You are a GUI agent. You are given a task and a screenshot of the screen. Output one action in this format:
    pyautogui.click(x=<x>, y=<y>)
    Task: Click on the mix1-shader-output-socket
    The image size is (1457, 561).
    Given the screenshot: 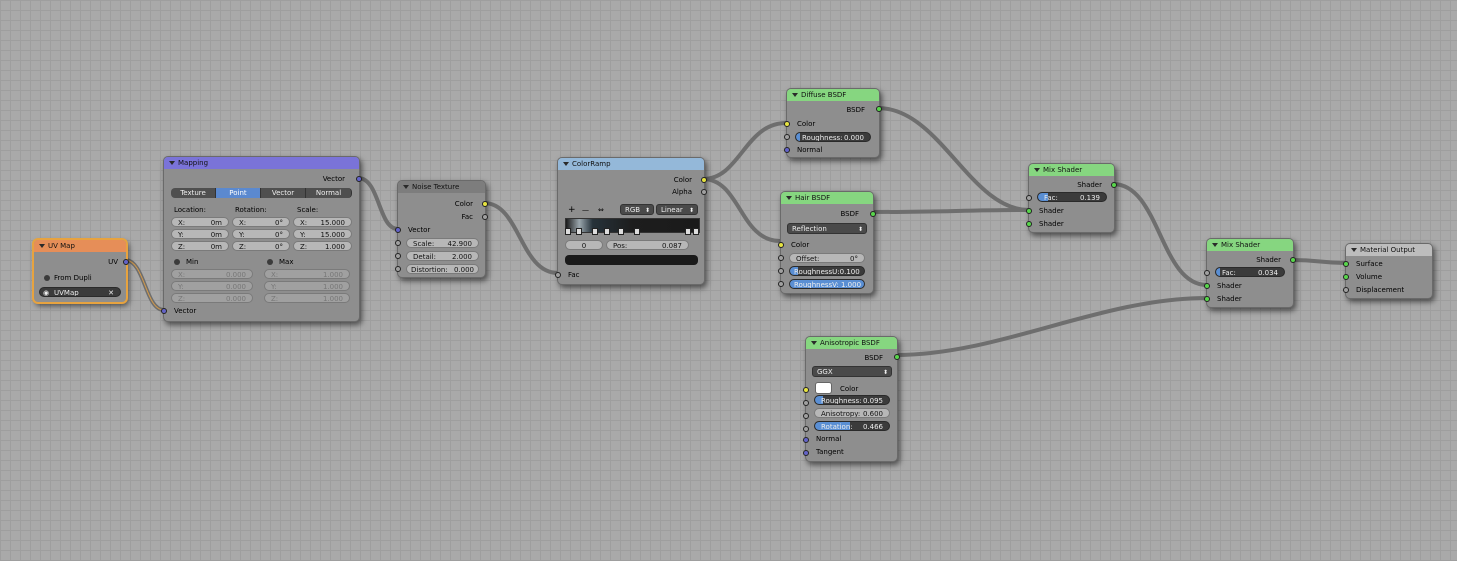 What is the action you would take?
    pyautogui.click(x=1114, y=185)
    